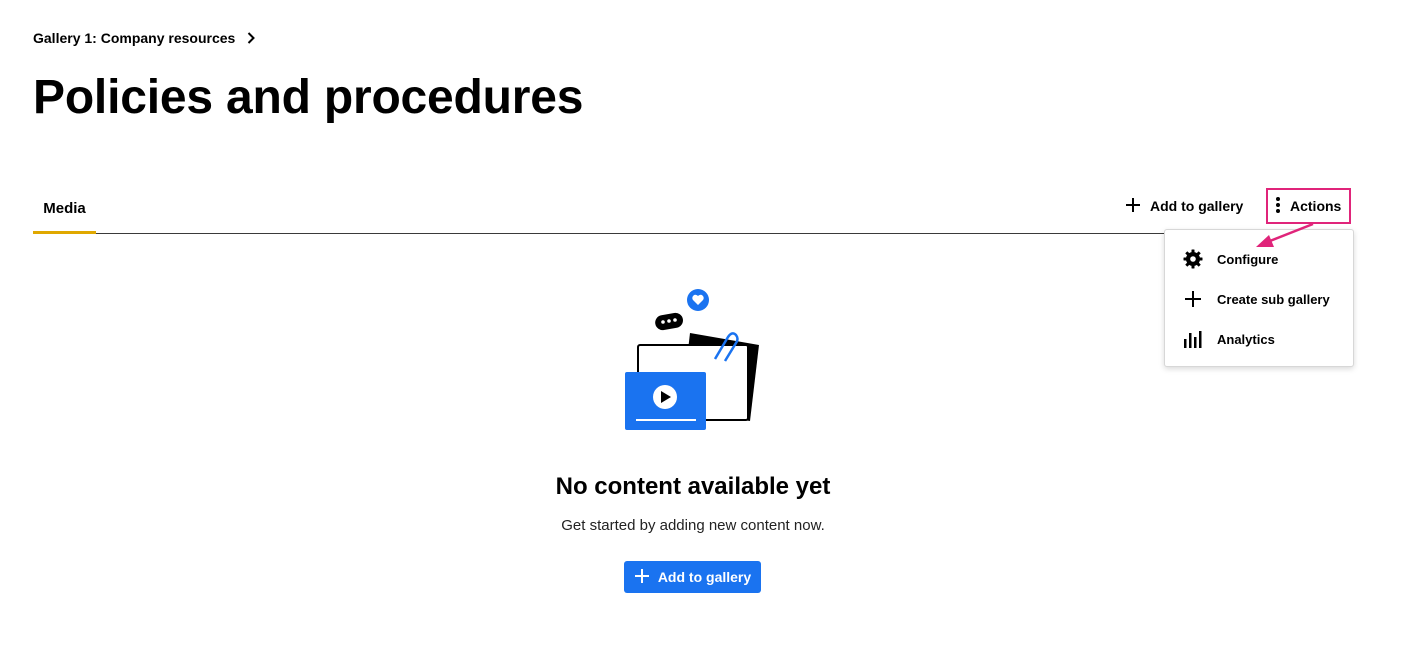  I want to click on breadcrumb-link-gallery: Gallery 1: Company resources, so click(134, 38).